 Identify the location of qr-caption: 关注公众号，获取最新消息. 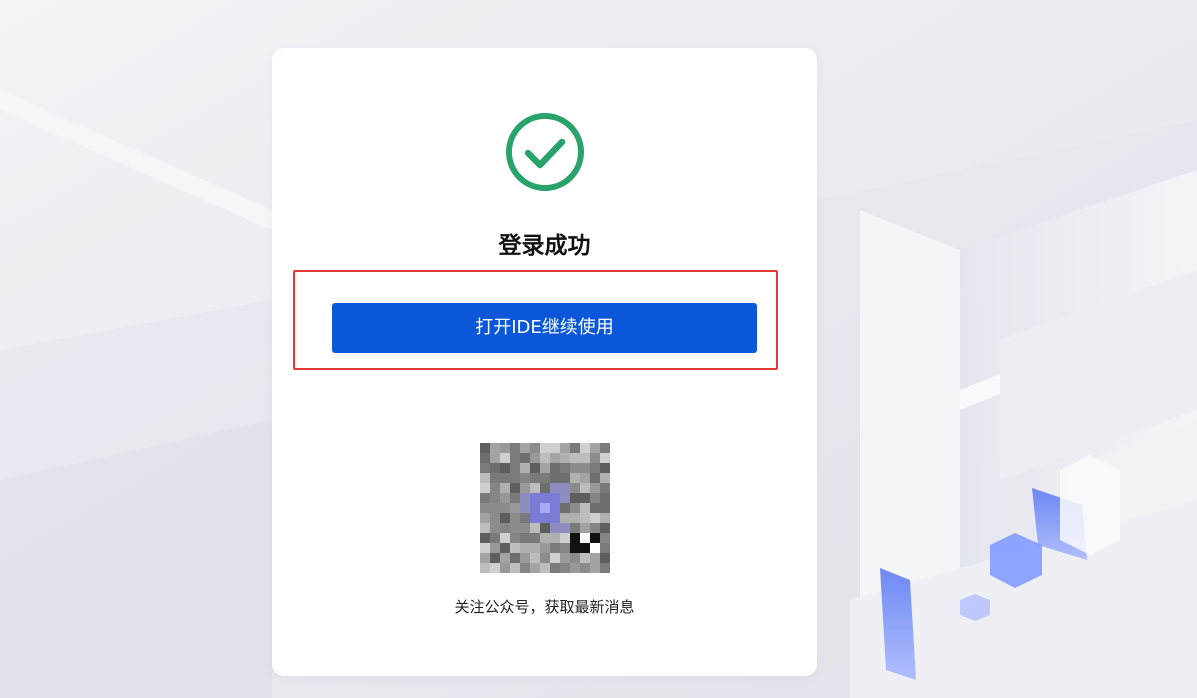
(544, 607).